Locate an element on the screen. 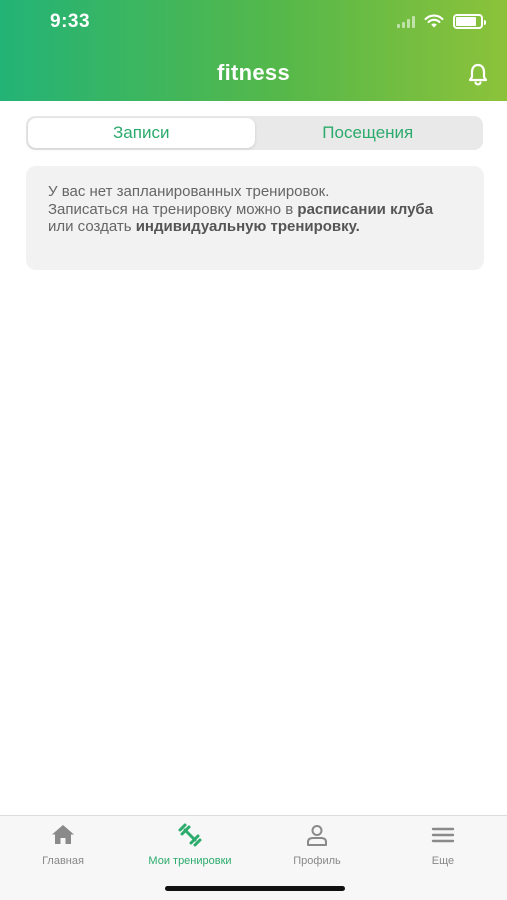 The height and width of the screenshot is (900, 507). tab-poseshcheniya: Посещения is located at coordinates (368, 133).